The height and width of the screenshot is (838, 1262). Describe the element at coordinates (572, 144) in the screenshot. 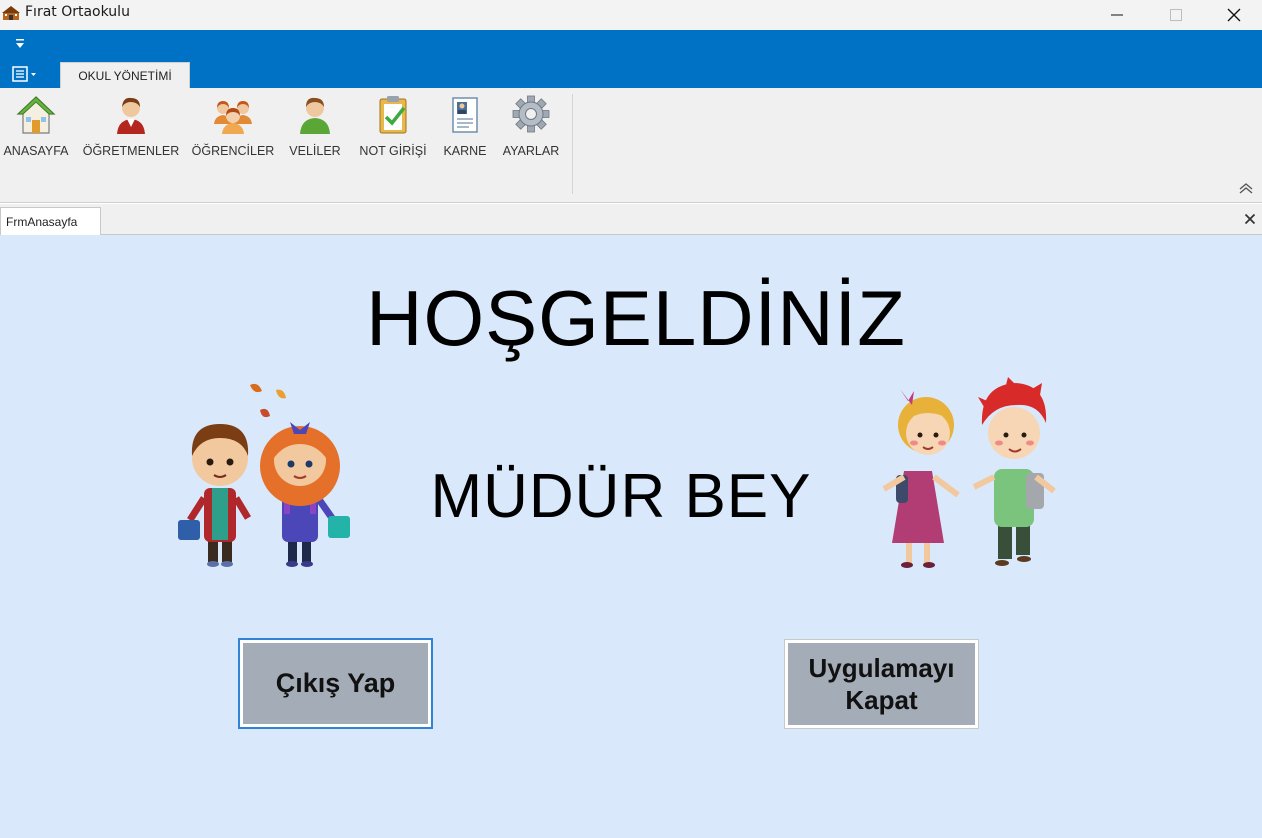

I see `ribbon-separator` at that location.